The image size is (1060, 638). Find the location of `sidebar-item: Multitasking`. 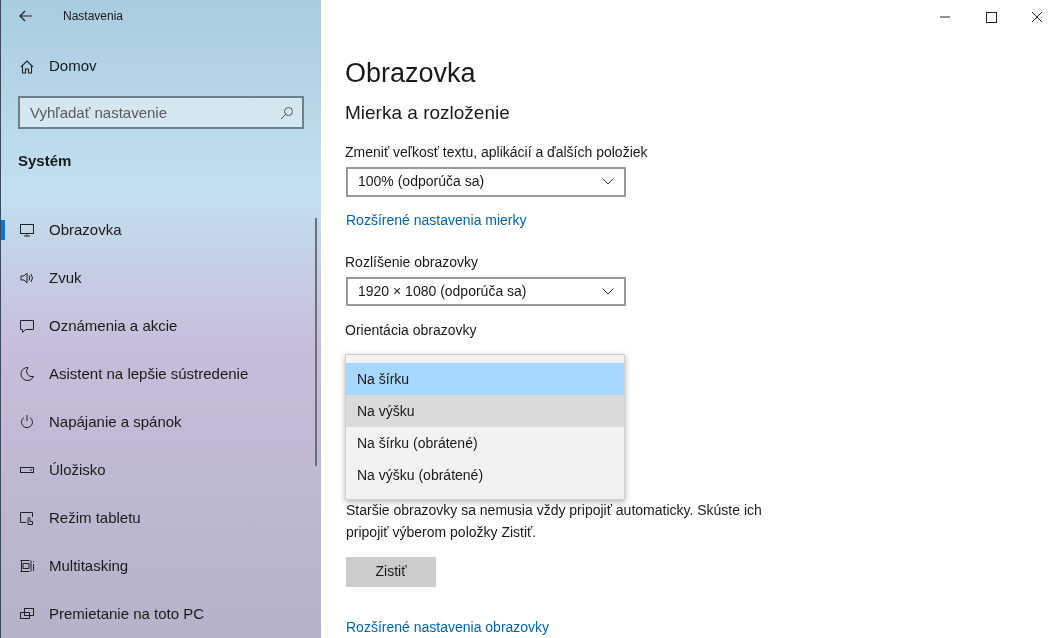

sidebar-item: Multitasking is located at coordinates (161, 566).